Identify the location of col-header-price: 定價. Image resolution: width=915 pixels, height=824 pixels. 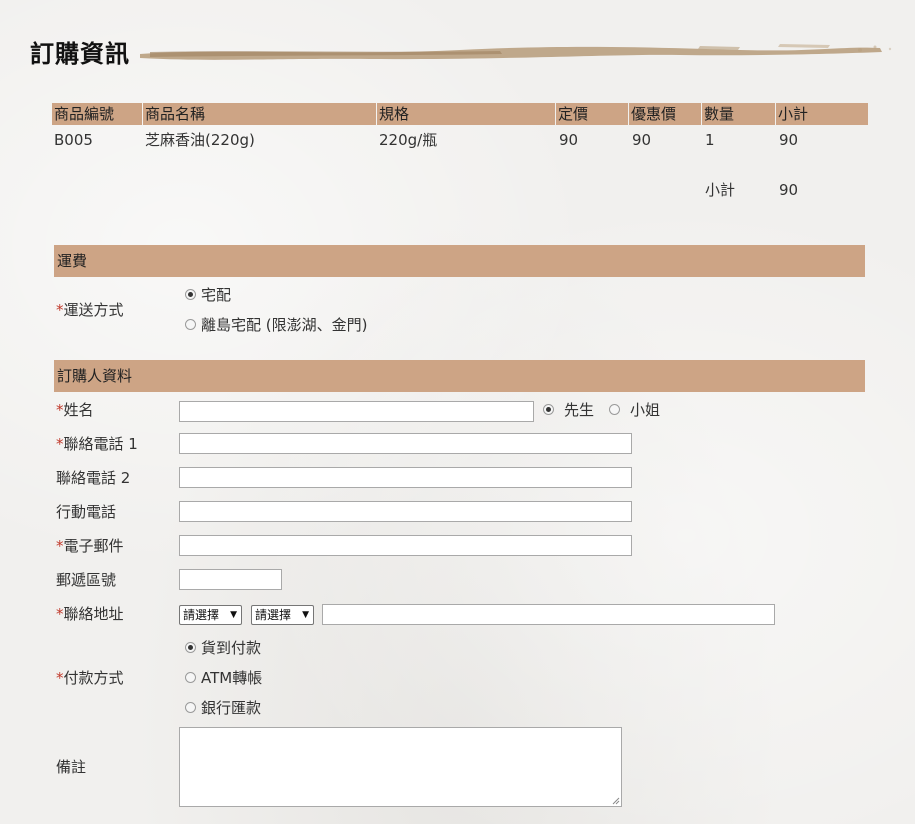
(592, 114).